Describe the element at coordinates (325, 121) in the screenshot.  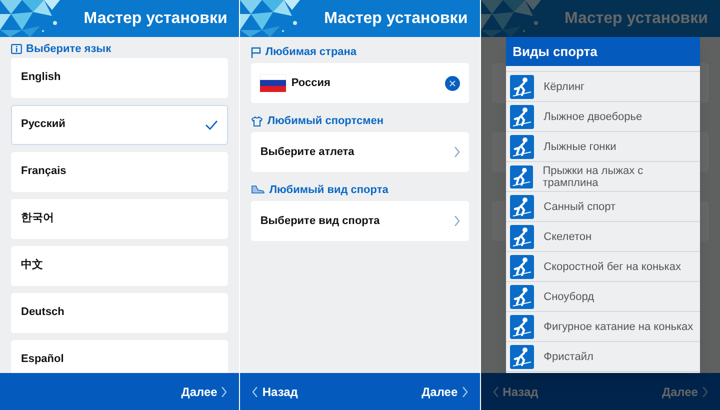
I see `section-heading: Любимый спортсмен` at that location.